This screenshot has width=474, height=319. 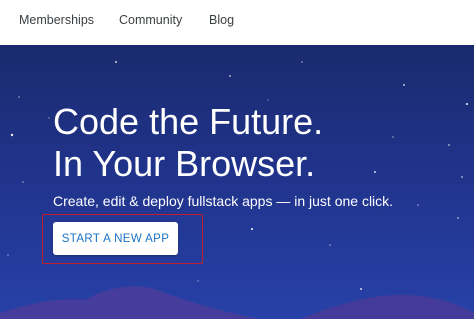 I want to click on hero-headline: Code the Future. In Your Browser., so click(x=188, y=143).